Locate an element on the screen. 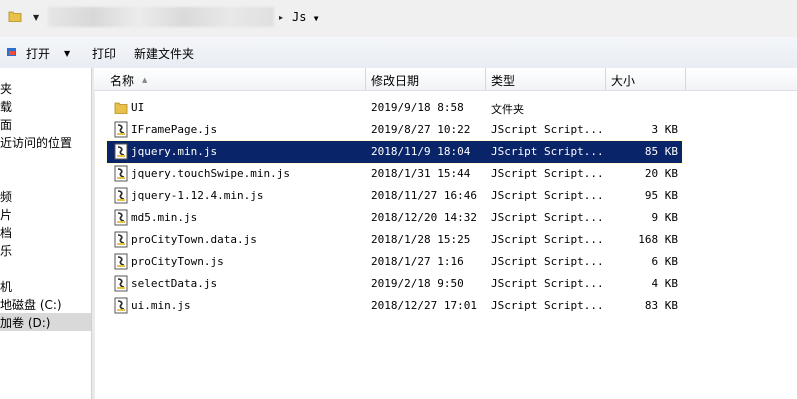 This screenshot has height=399, width=797. column-header-size: 大小 is located at coordinates (623, 80).